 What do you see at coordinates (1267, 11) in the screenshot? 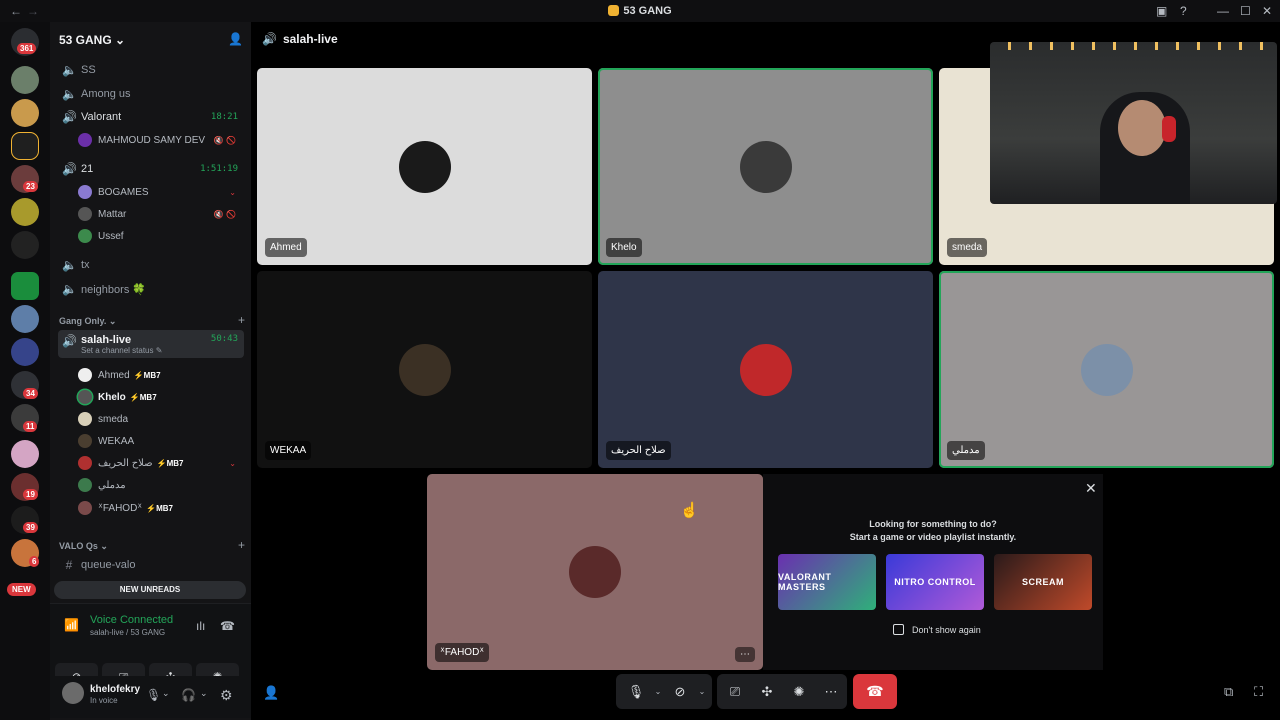
I see `close-window-icon: ✕` at bounding box center [1267, 11].